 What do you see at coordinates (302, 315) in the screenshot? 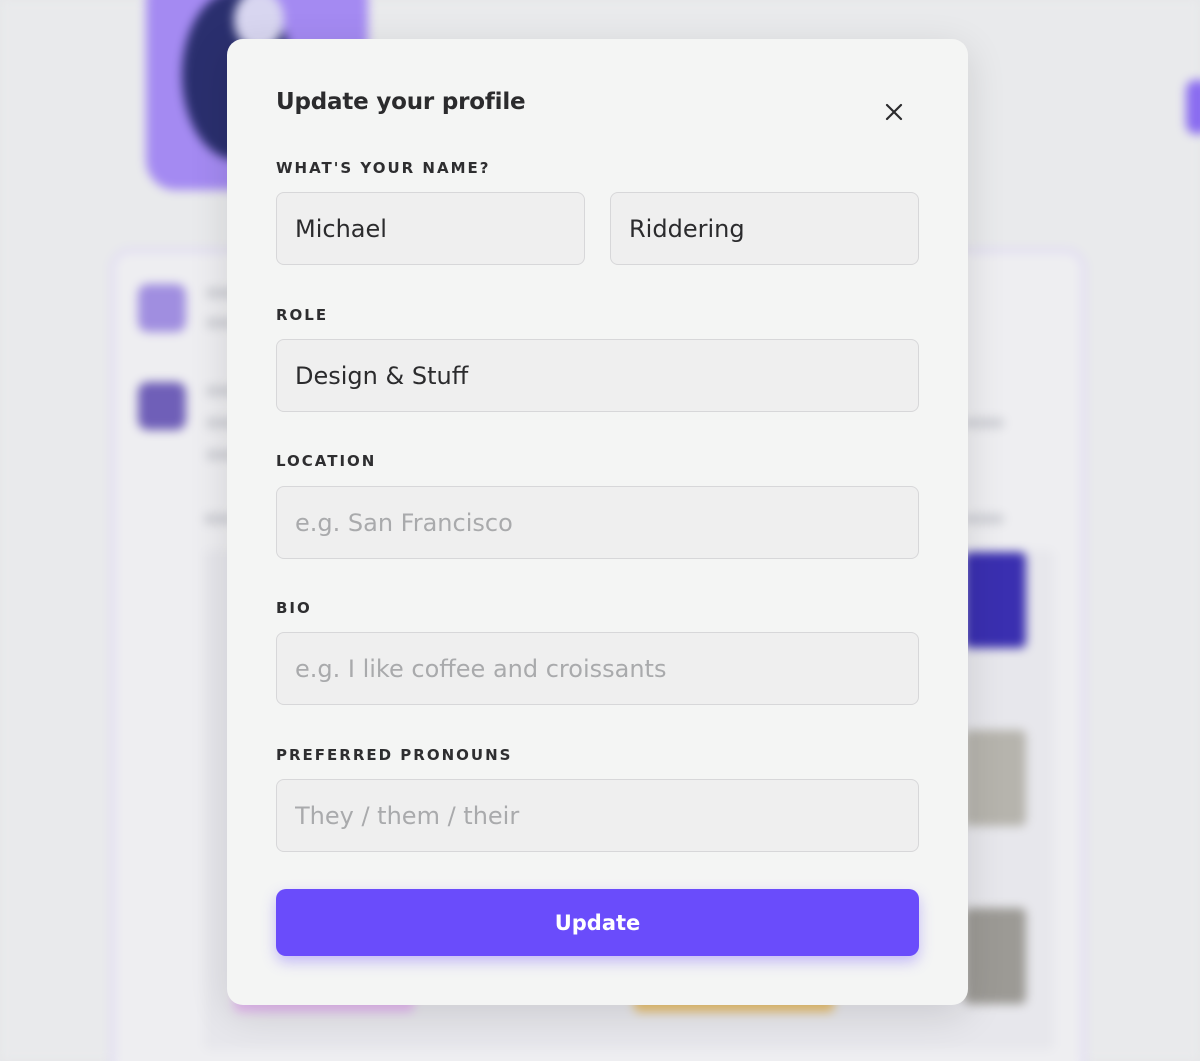
I see `role-label: ROLE` at bounding box center [302, 315].